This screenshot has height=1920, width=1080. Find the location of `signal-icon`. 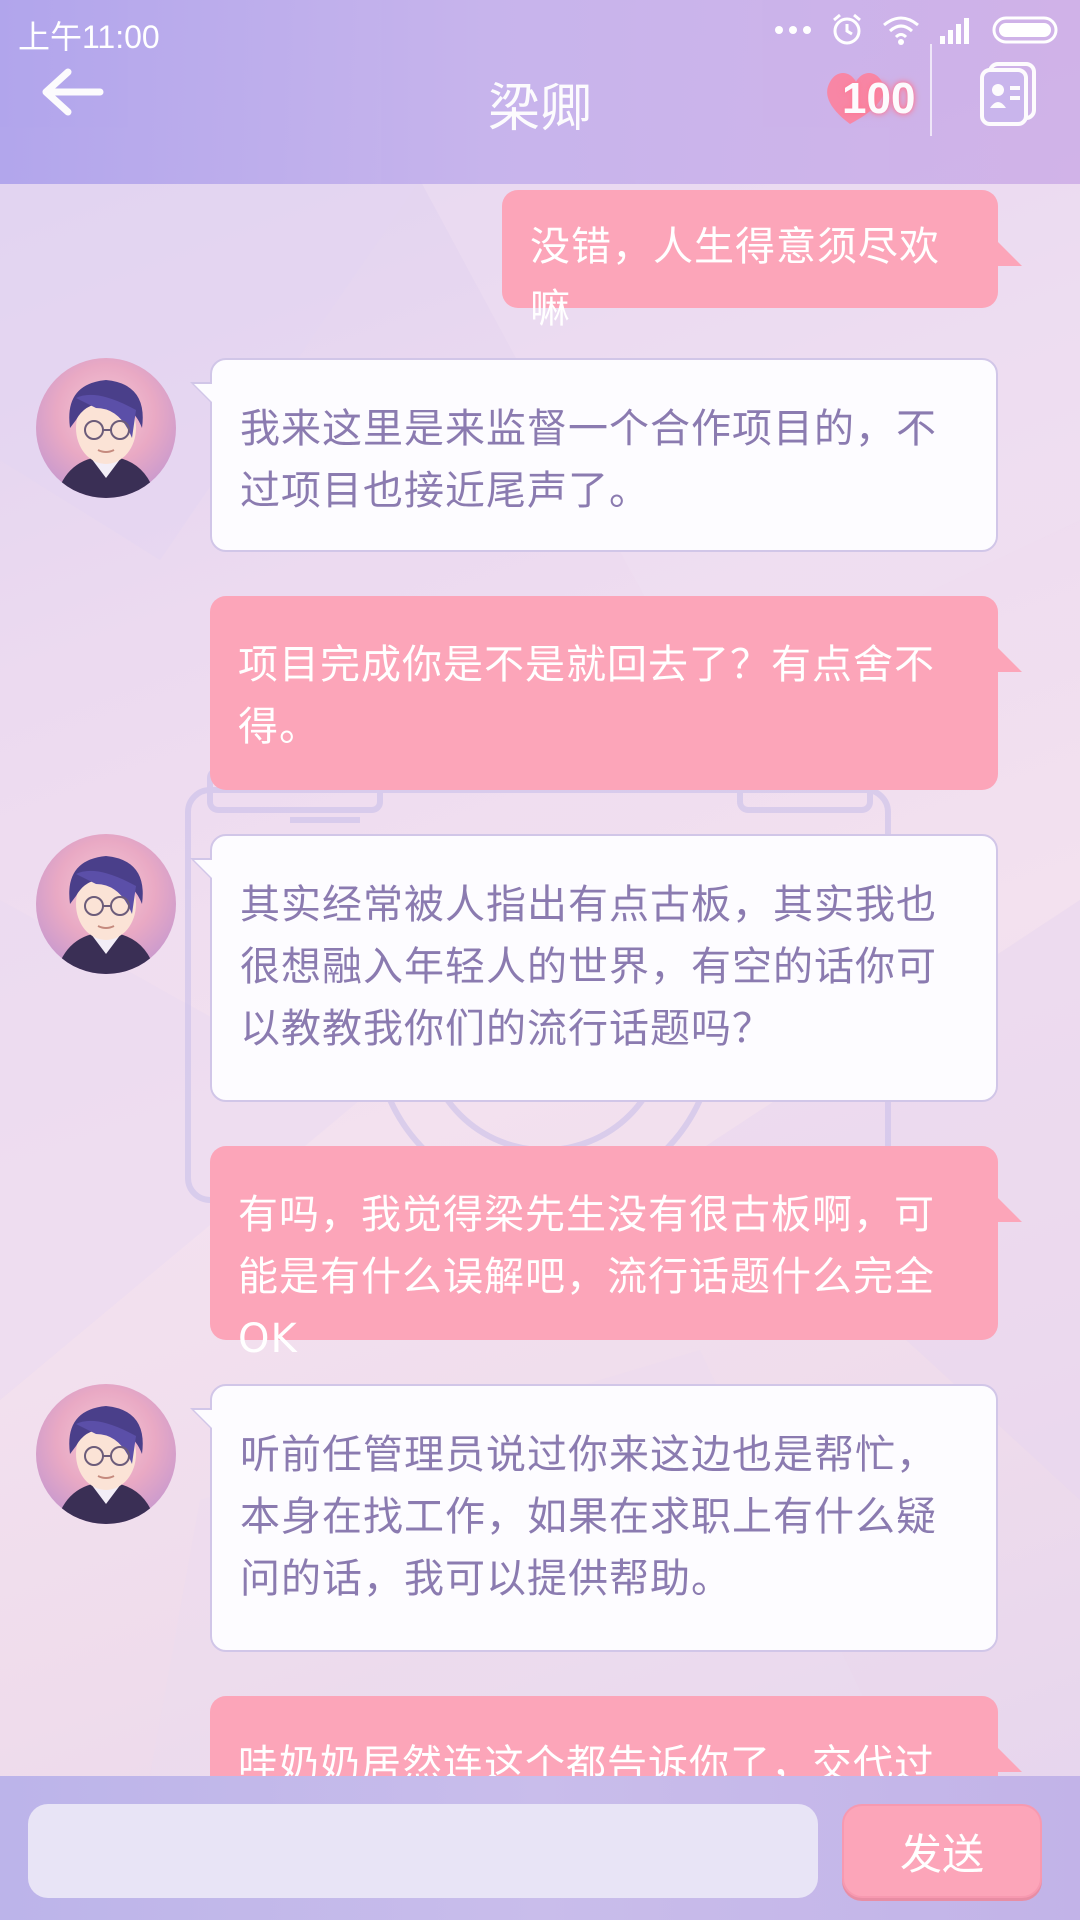

signal-icon is located at coordinates (954, 31).